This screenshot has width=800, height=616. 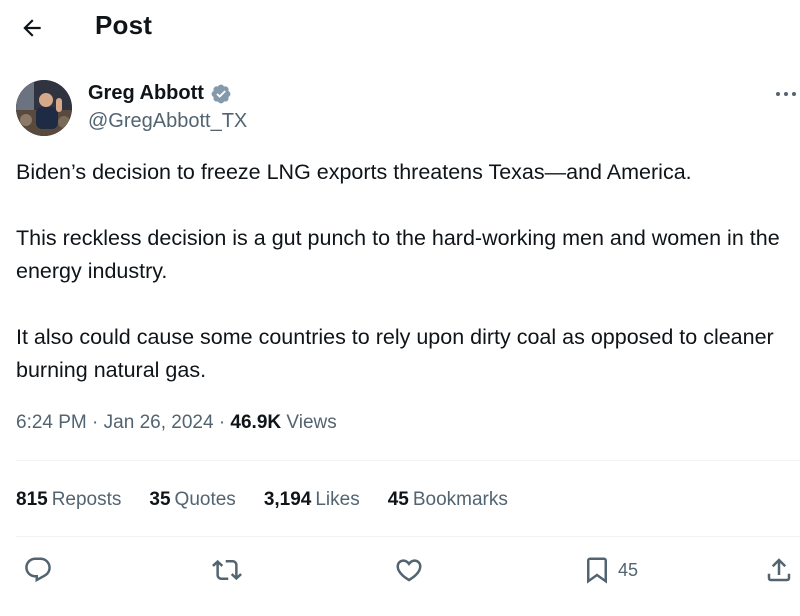 What do you see at coordinates (628, 569) in the screenshot?
I see `bookmark-count: 45` at bounding box center [628, 569].